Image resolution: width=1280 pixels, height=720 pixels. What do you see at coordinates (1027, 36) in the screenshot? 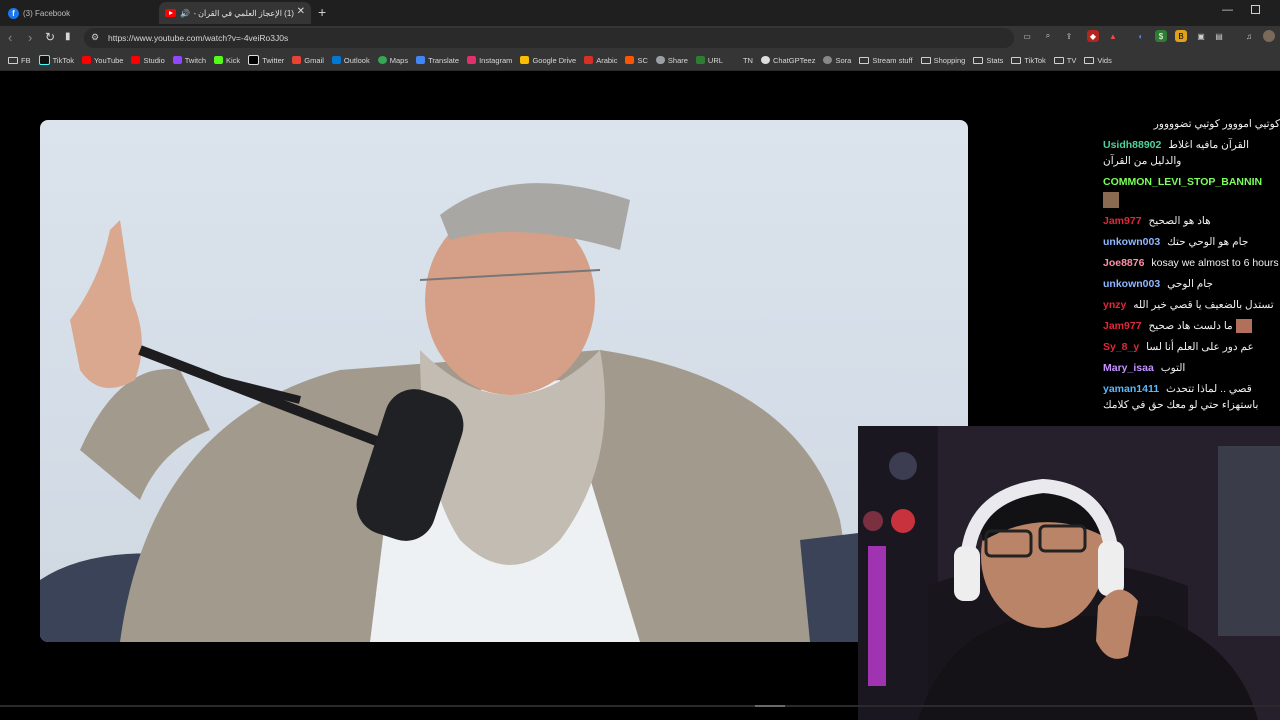
I see `cast-icon: ▭` at bounding box center [1027, 36].